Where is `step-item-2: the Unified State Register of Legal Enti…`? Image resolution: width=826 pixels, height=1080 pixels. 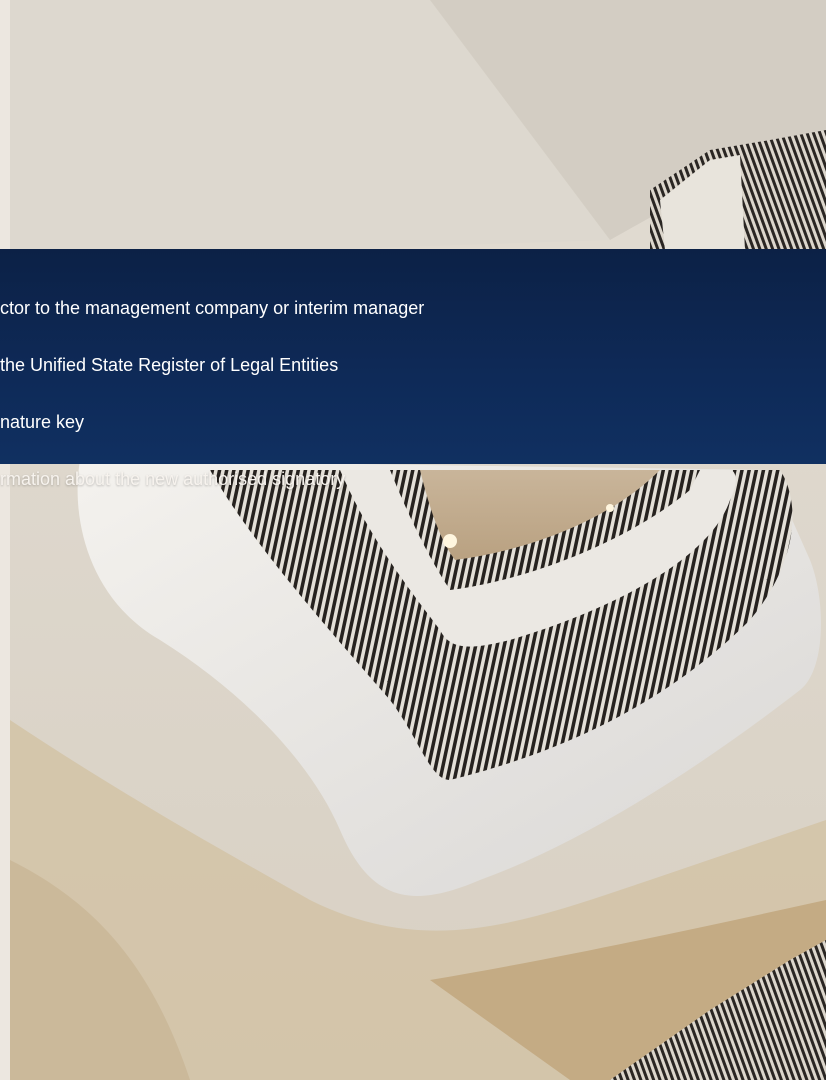 step-item-2: the Unified State Register of Legal Enti… is located at coordinates (169, 365).